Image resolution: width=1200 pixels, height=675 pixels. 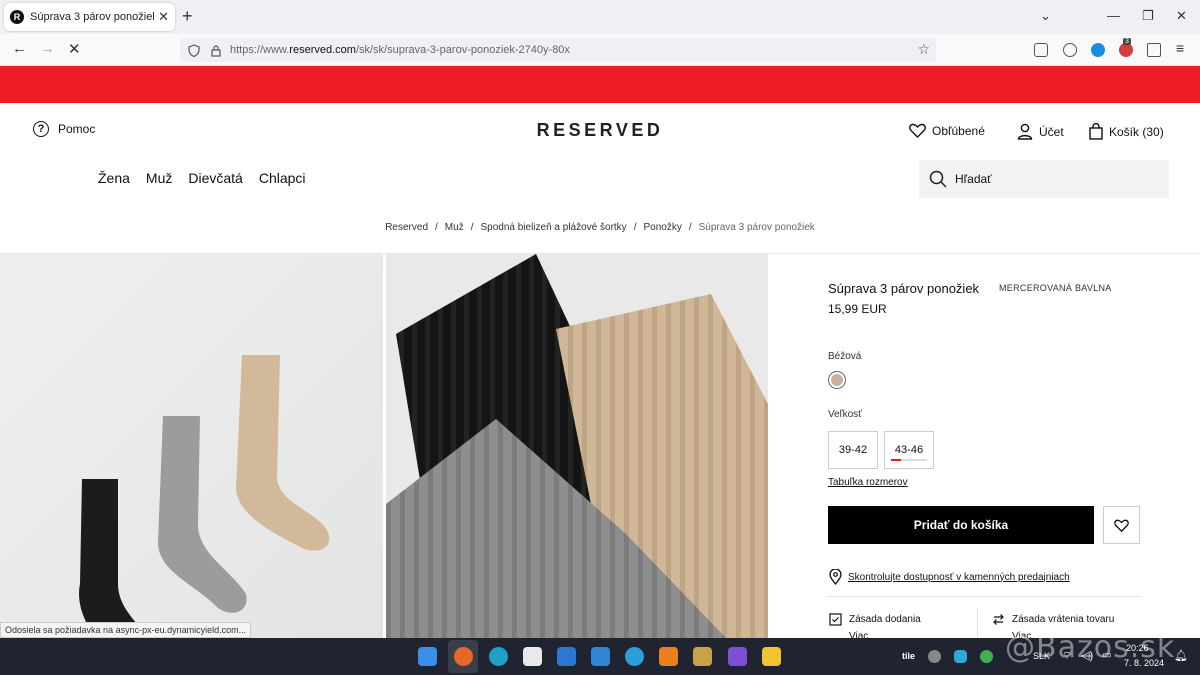 I want to click on breadcrumb-current: Súprava 3 párov ponožiek, so click(x=756, y=227).